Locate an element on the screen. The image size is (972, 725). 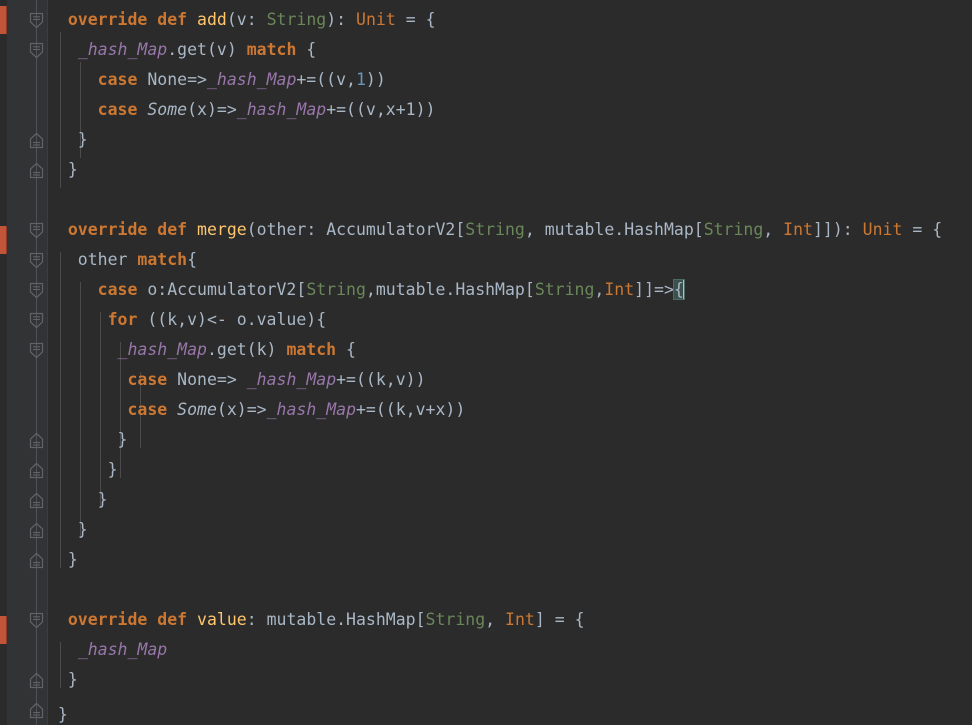
fold-value-def-end-expand-icon is located at coordinates (36, 680).